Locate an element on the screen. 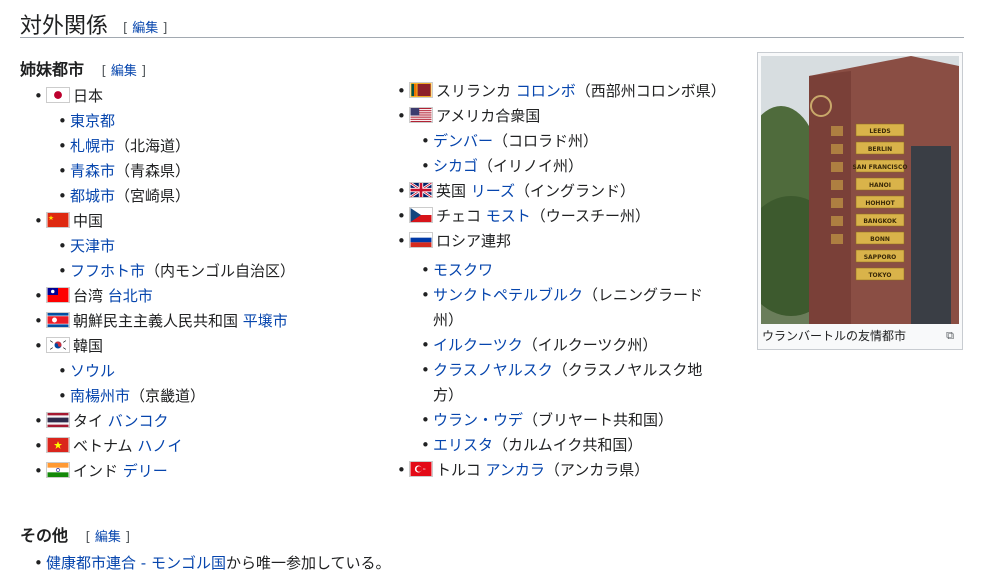  sign-san-francisco: SAN FRANCISCO is located at coordinates (880, 167).